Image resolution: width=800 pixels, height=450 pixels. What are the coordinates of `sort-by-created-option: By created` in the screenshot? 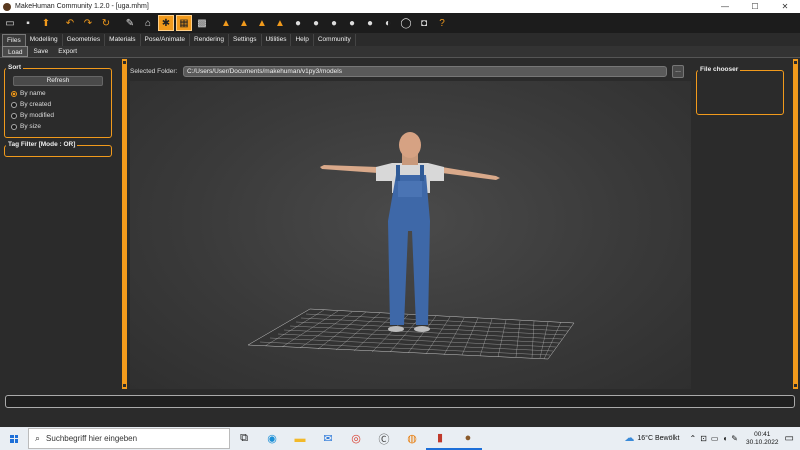 It's located at (31, 104).